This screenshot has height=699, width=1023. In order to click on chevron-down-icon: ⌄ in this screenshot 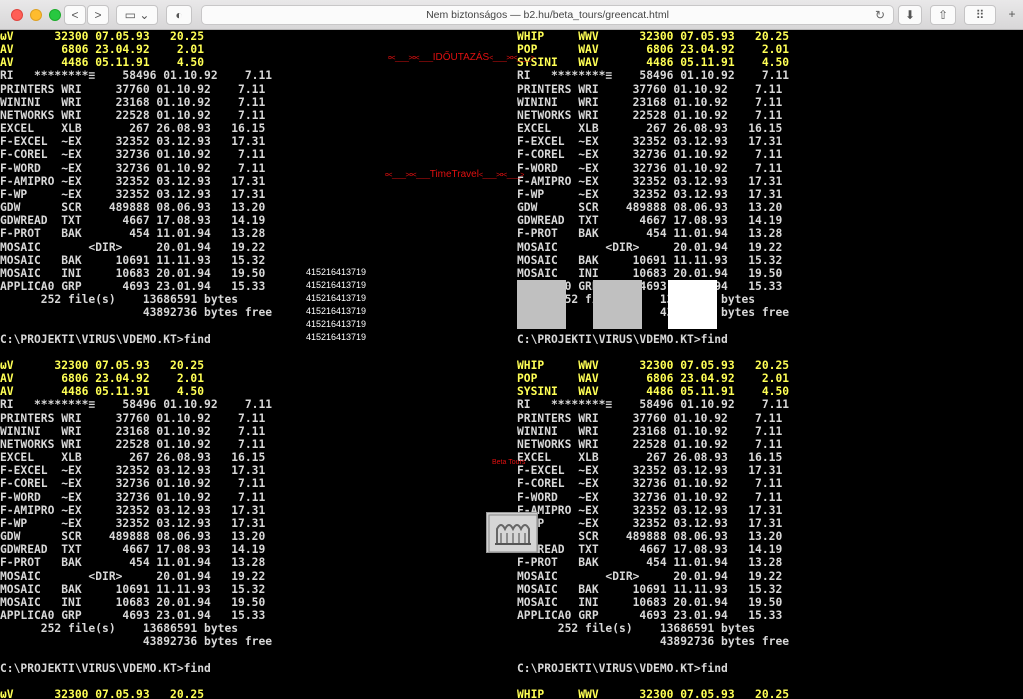, I will do `click(144, 15)`.